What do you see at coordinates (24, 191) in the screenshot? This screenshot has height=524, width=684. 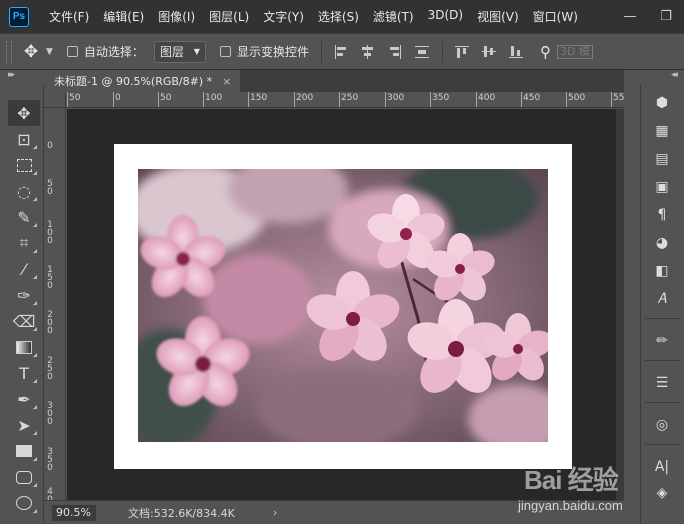 I see `lasso-tool: ◌` at bounding box center [24, 191].